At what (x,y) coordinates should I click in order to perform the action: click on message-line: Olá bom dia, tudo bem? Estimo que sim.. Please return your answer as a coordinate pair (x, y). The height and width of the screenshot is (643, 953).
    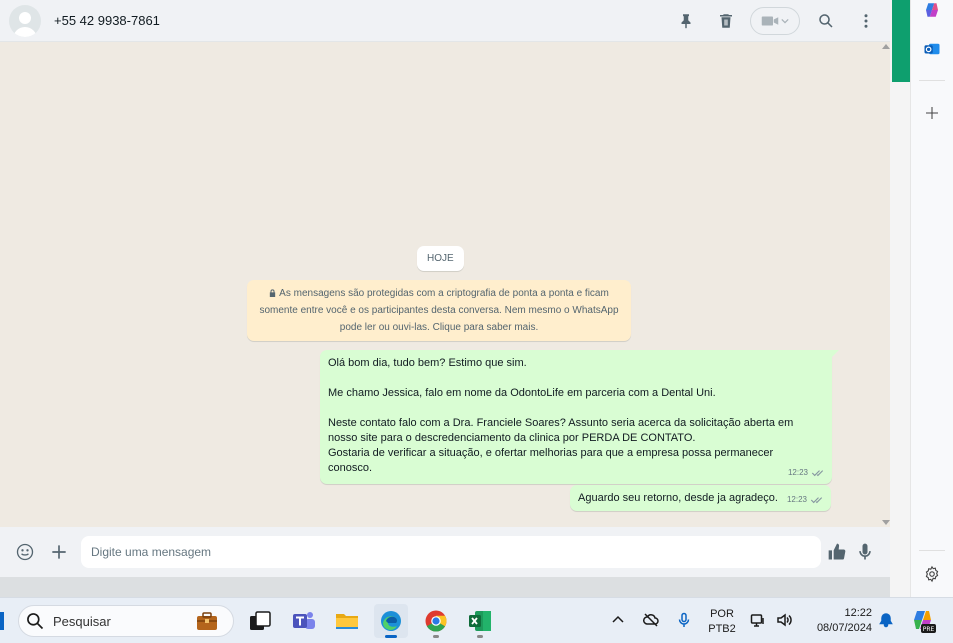
    Looking at the image, I should click on (427, 363).